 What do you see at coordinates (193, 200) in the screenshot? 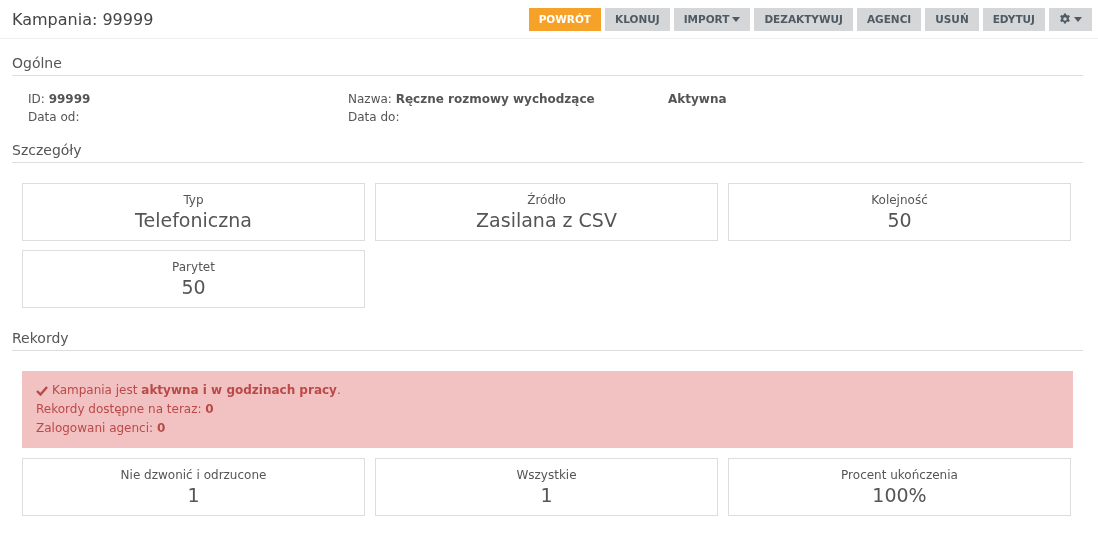
I see `card-label: Typ` at bounding box center [193, 200].